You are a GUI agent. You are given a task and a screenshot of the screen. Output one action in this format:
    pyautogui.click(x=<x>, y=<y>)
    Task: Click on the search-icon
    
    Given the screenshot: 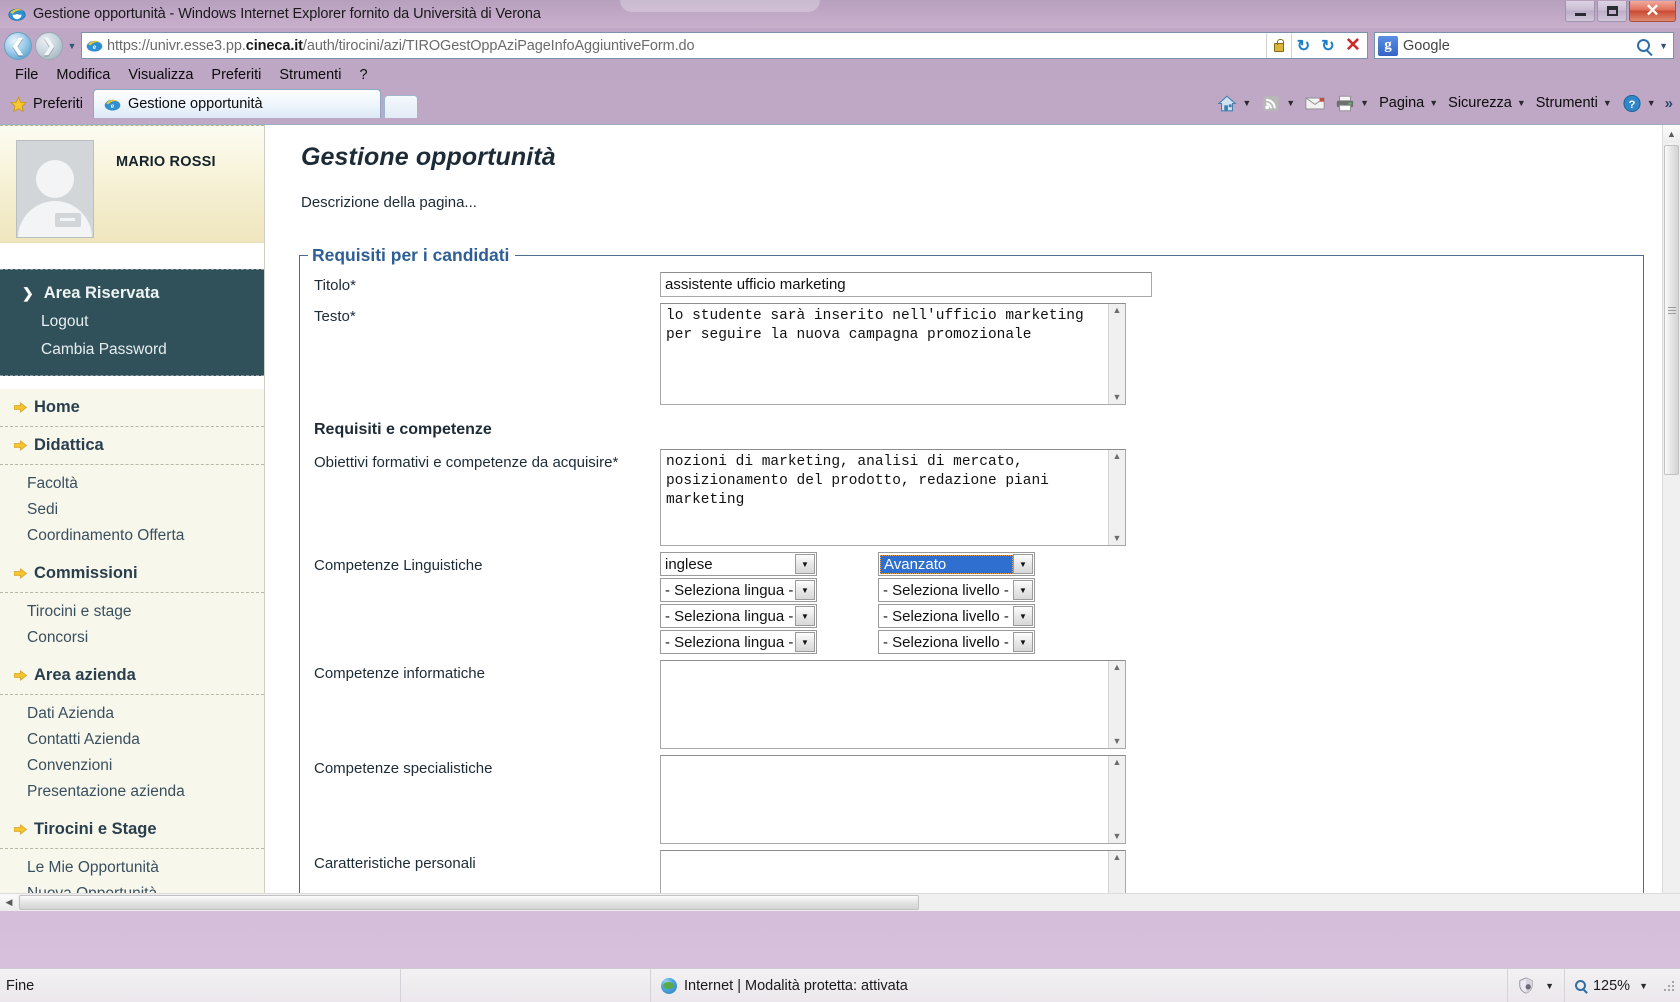 What is the action you would take?
    pyautogui.click(x=1644, y=45)
    